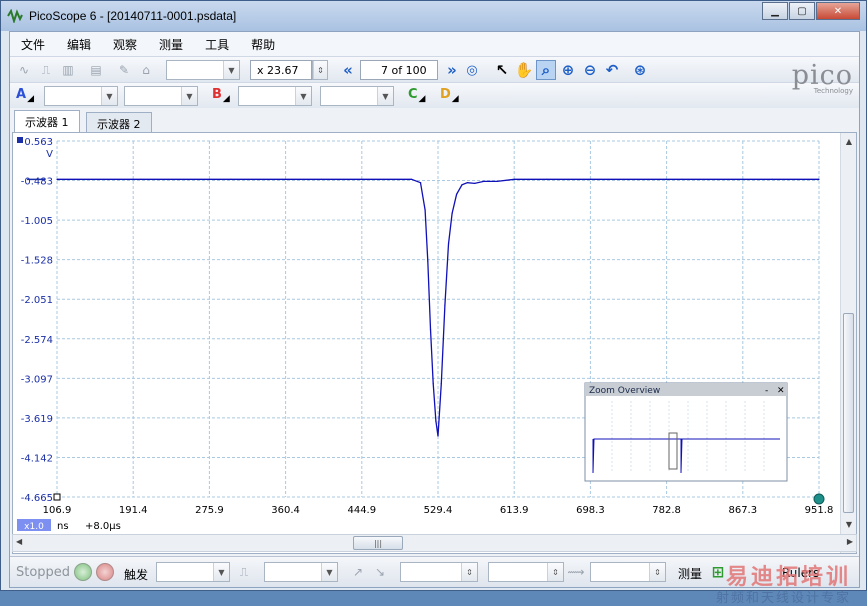  Describe the element at coordinates (502, 70) in the screenshot. I see `pointer-tool-icon: ↖` at that location.